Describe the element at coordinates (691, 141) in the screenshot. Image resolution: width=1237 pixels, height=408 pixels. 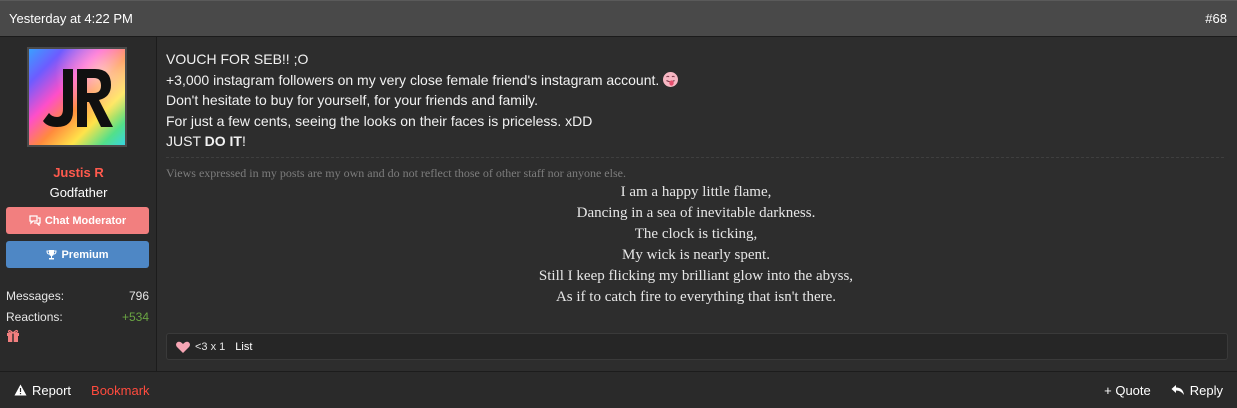
I see `post-line-last: JUST DO IT!` at that location.